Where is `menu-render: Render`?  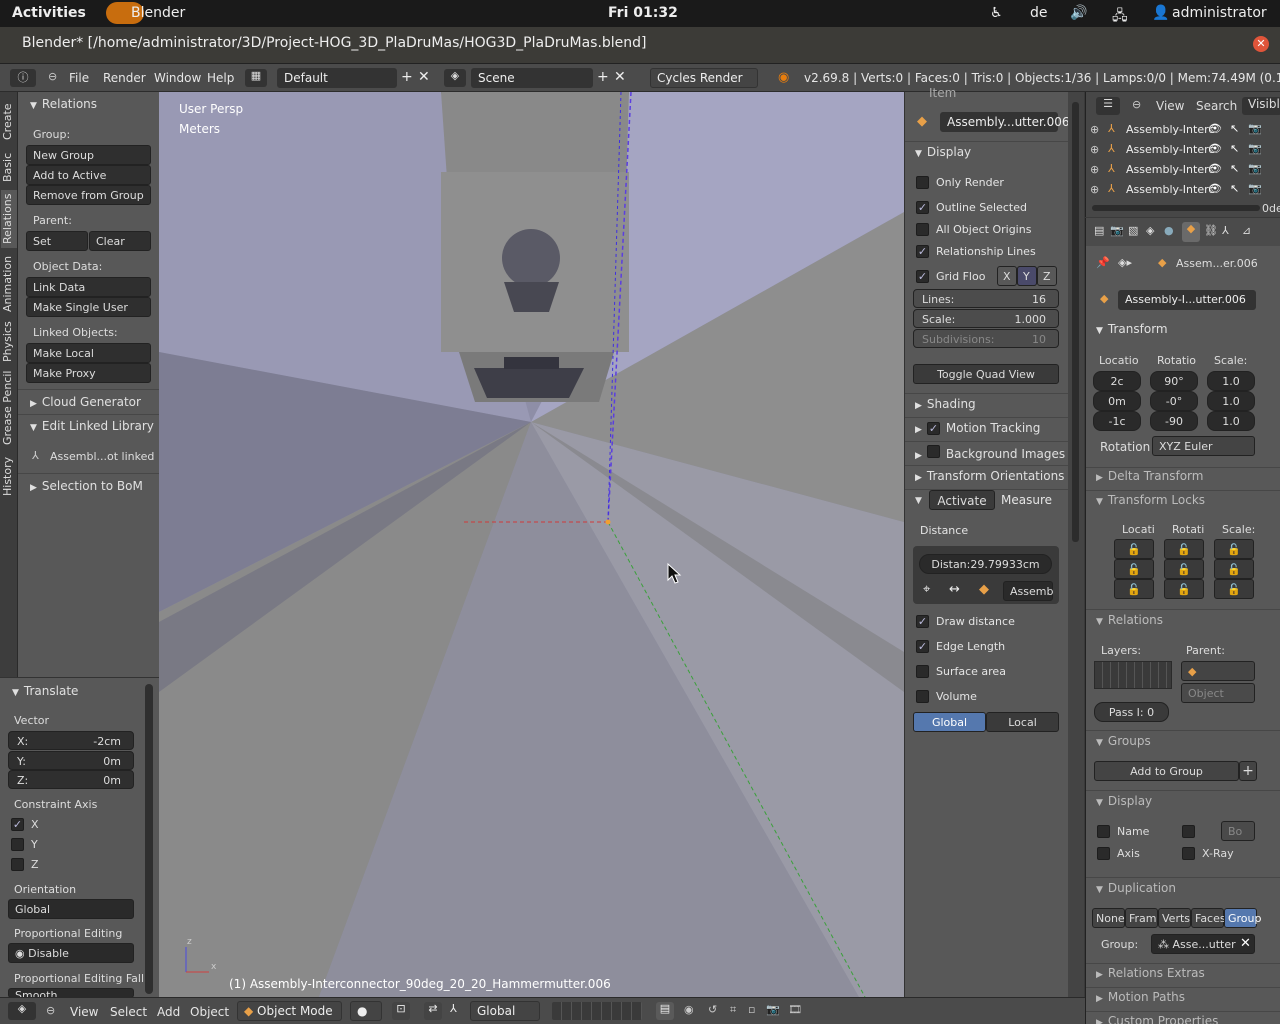 menu-render: Render is located at coordinates (124, 78).